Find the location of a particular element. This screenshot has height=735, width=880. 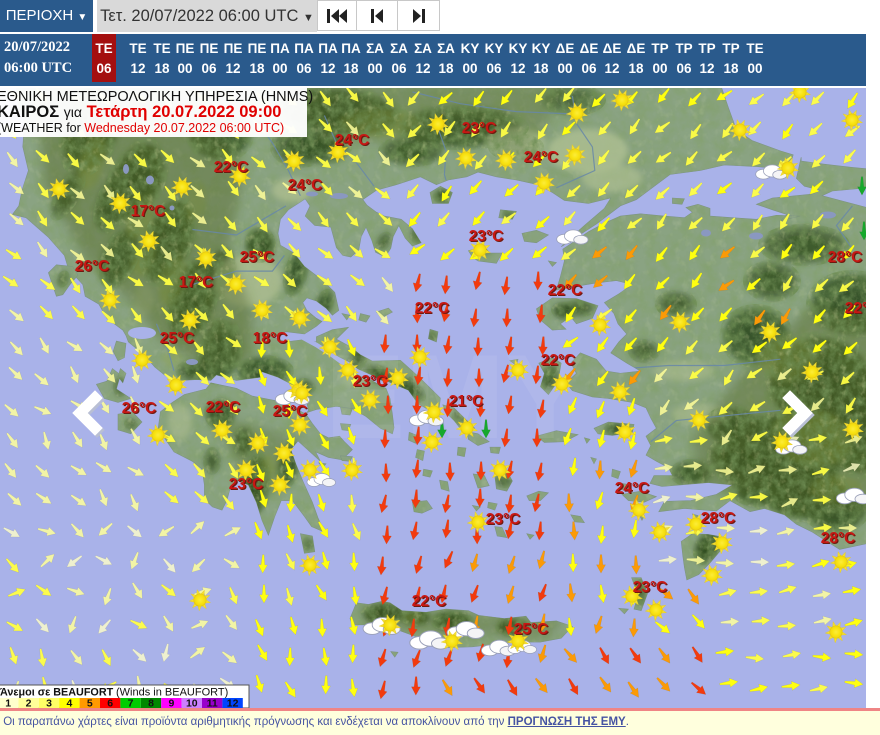

svg-text: Άνεμοι σε BEAUFORT is located at coordinates (57, 693).